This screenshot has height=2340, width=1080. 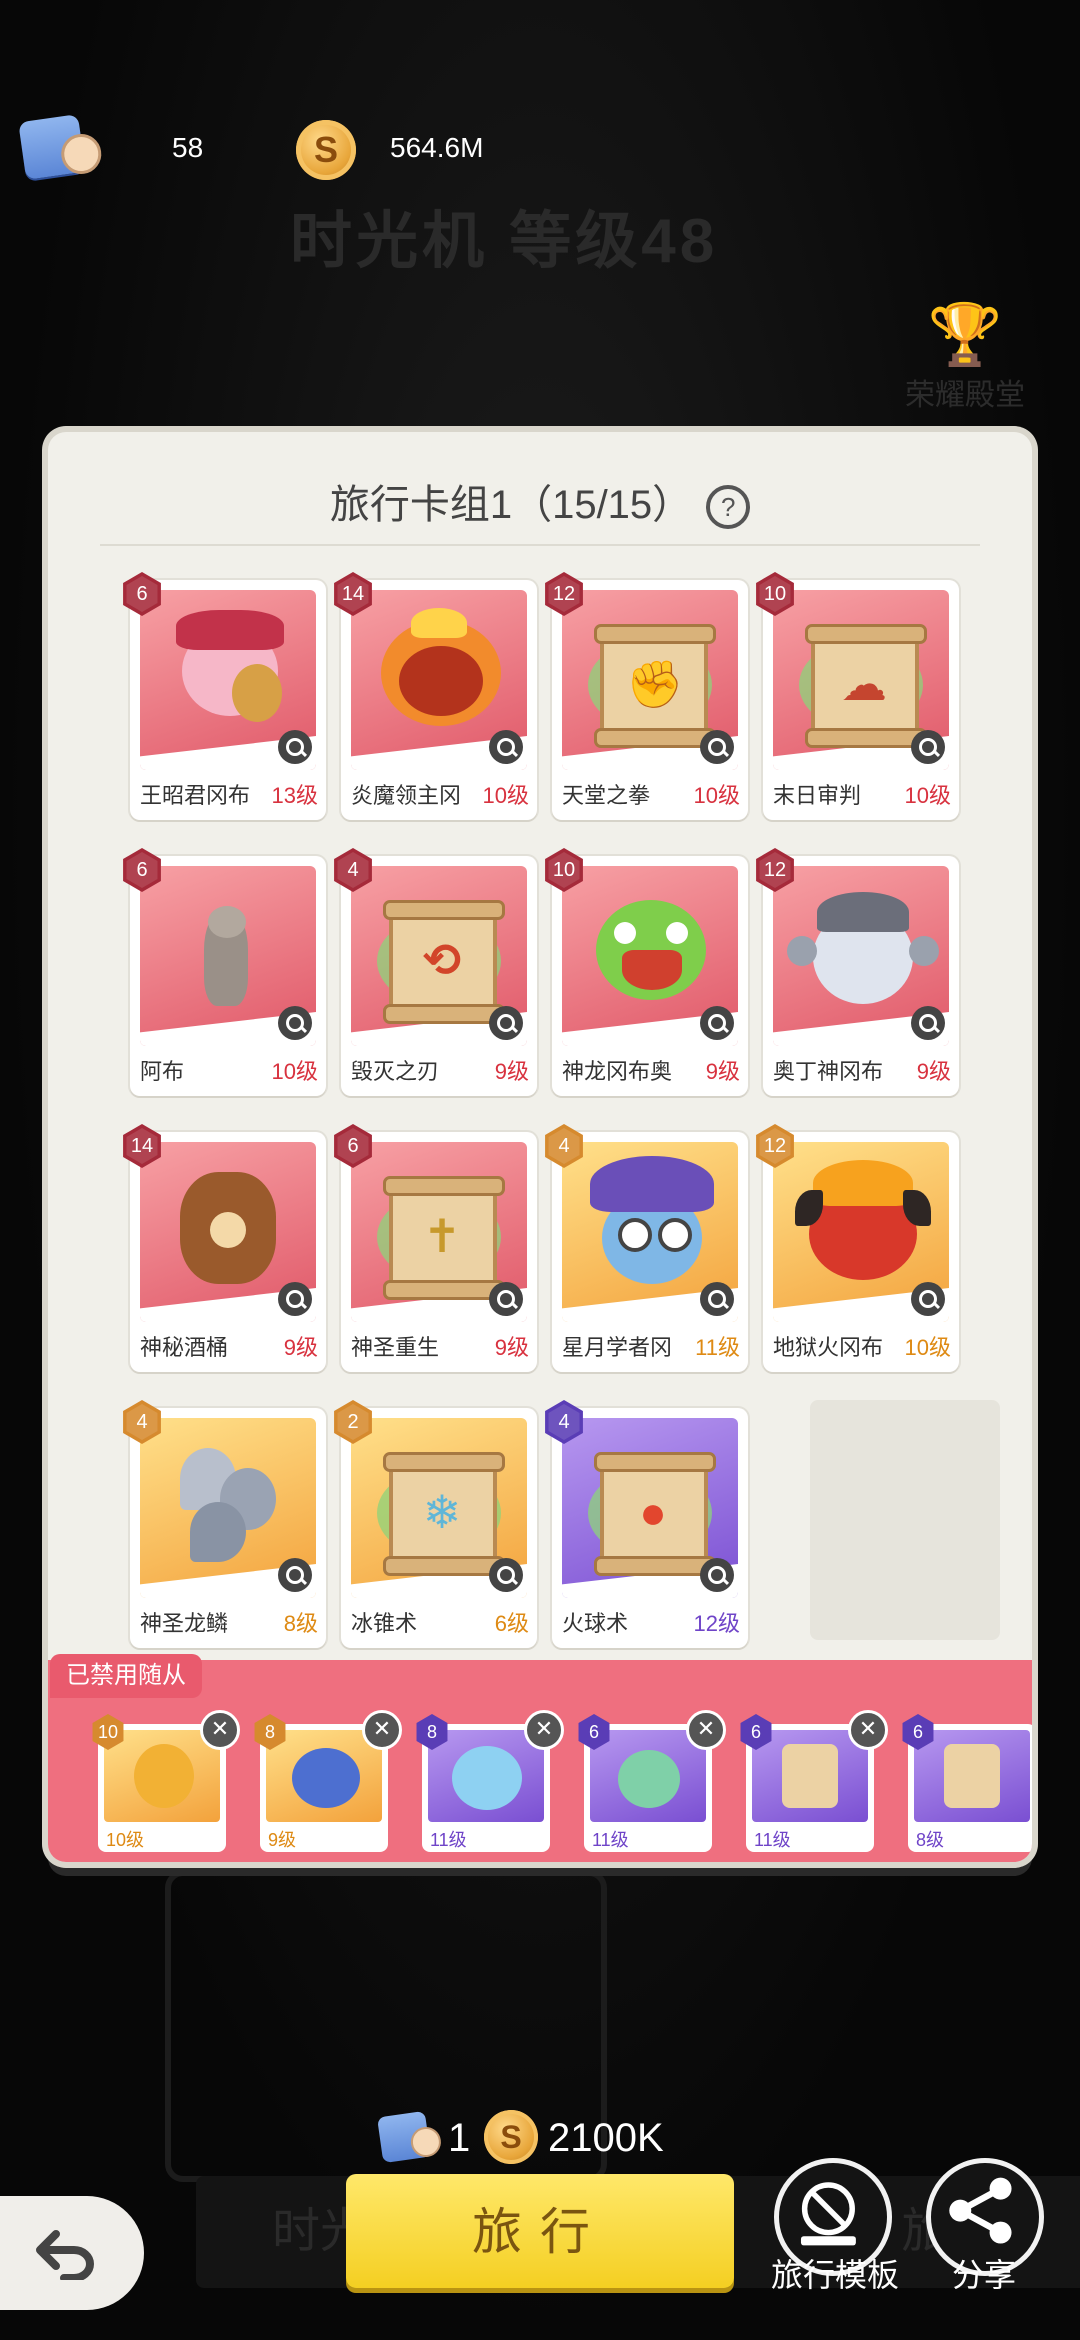 What do you see at coordinates (511, 1623) in the screenshot?
I see `card-level: 6级` at bounding box center [511, 1623].